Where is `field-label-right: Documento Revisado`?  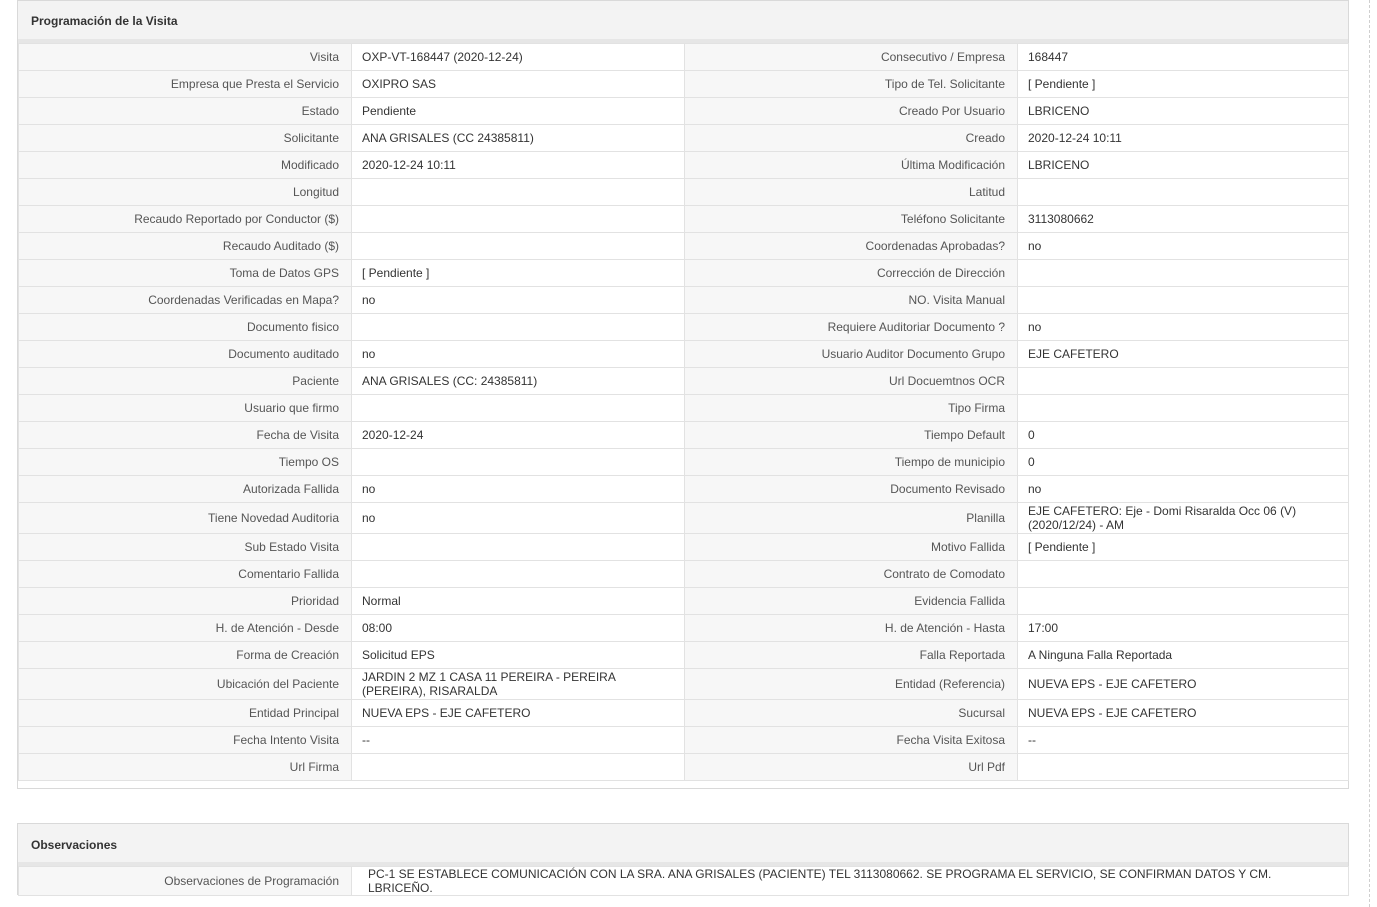
field-label-right: Documento Revisado is located at coordinates (851, 489).